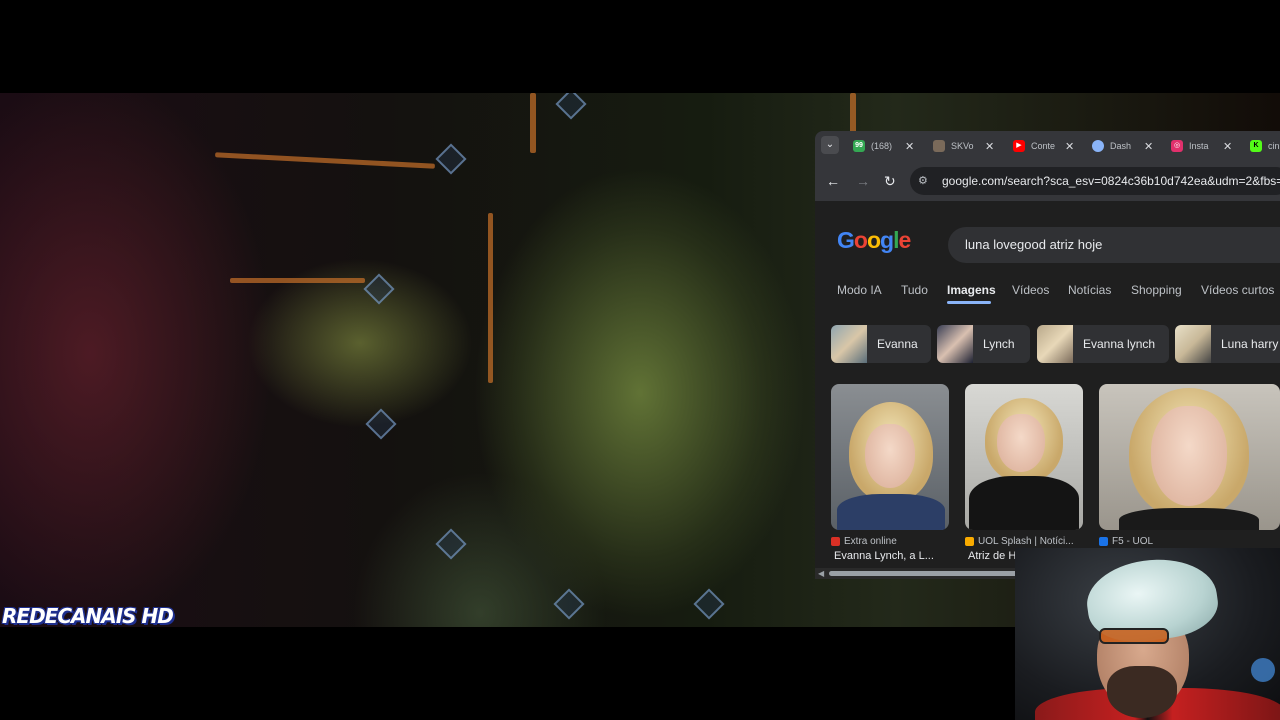 The height and width of the screenshot is (720, 1280). What do you see at coordinates (1156, 290) in the screenshot?
I see `tab-shopping: Shopping` at bounding box center [1156, 290].